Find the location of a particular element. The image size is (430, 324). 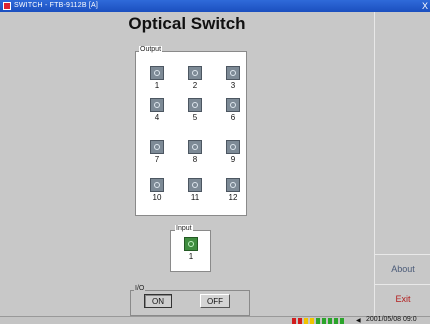

output-legend: Output is located at coordinates (151, 50).